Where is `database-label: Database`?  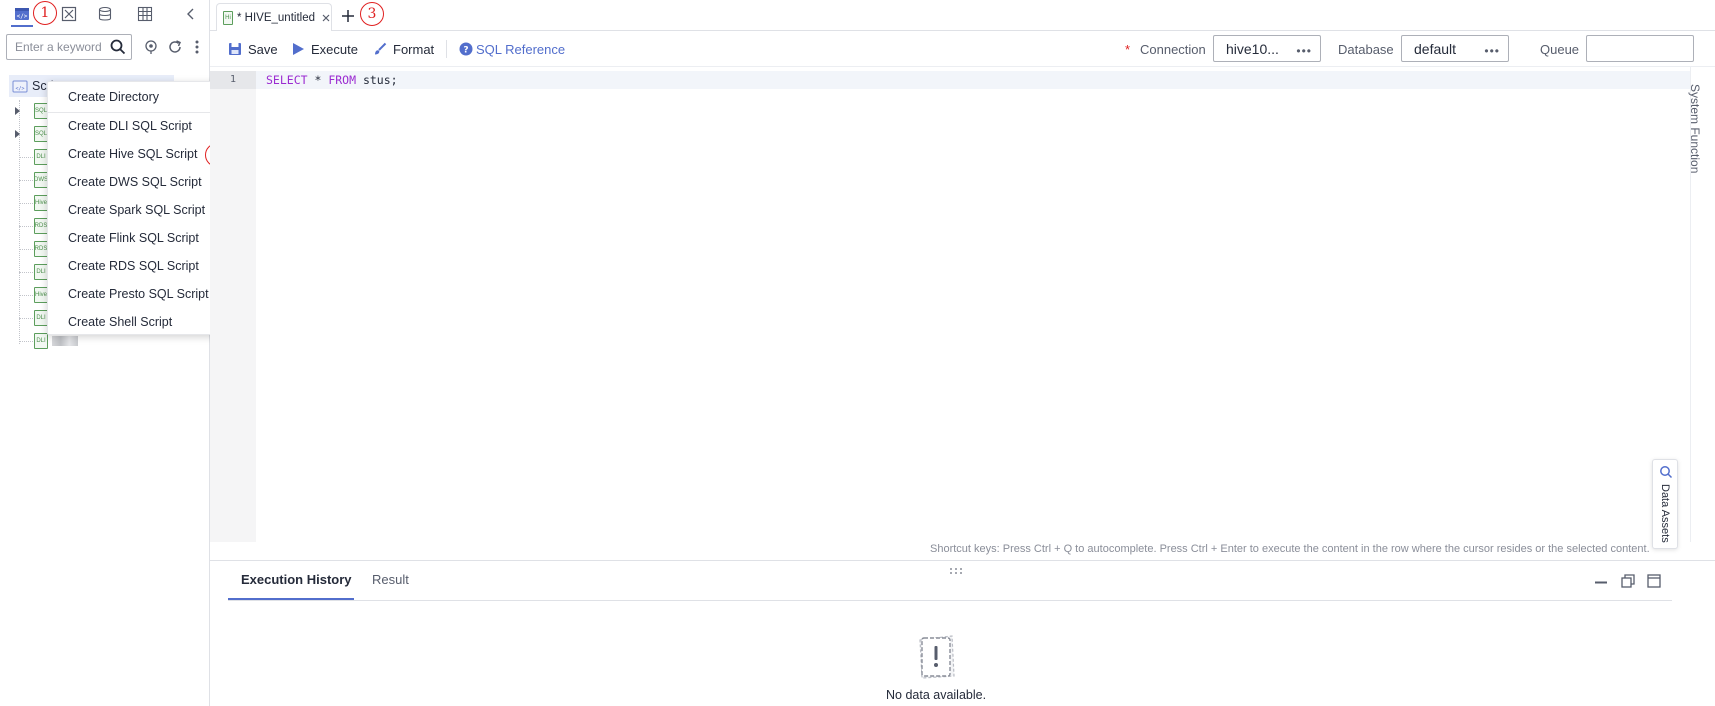 database-label: Database is located at coordinates (1366, 49).